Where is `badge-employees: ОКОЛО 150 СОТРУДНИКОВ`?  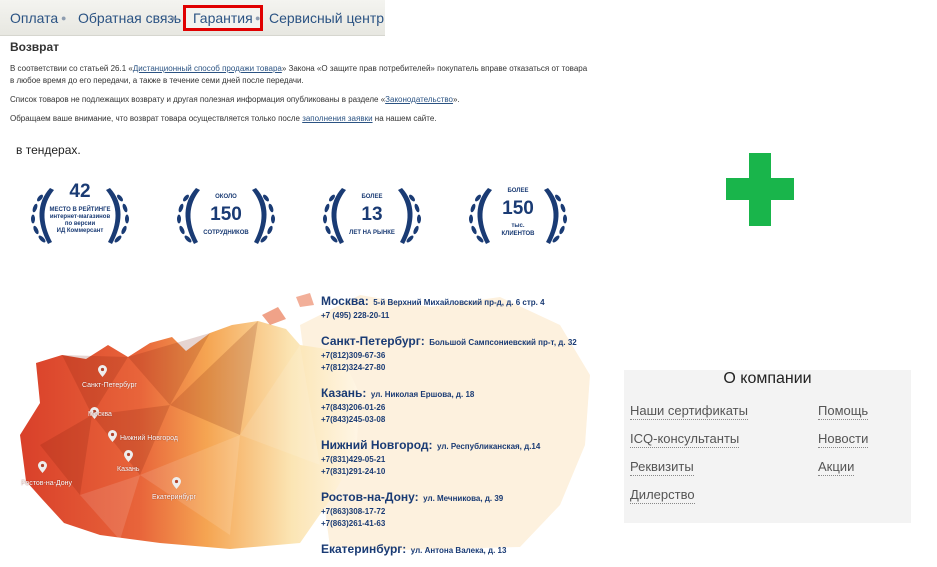 badge-employees: ОКОЛО 150 СОТРУДНИКОВ is located at coordinates (226, 216).